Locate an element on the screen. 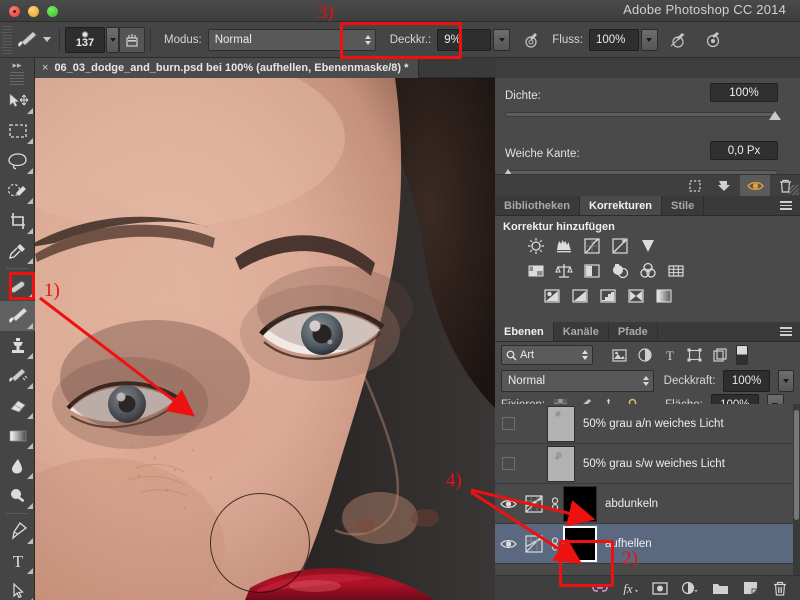 The width and height of the screenshot is (800, 600). table-row: 50% grau a/n weiches Licht is located at coordinates (647, 424).